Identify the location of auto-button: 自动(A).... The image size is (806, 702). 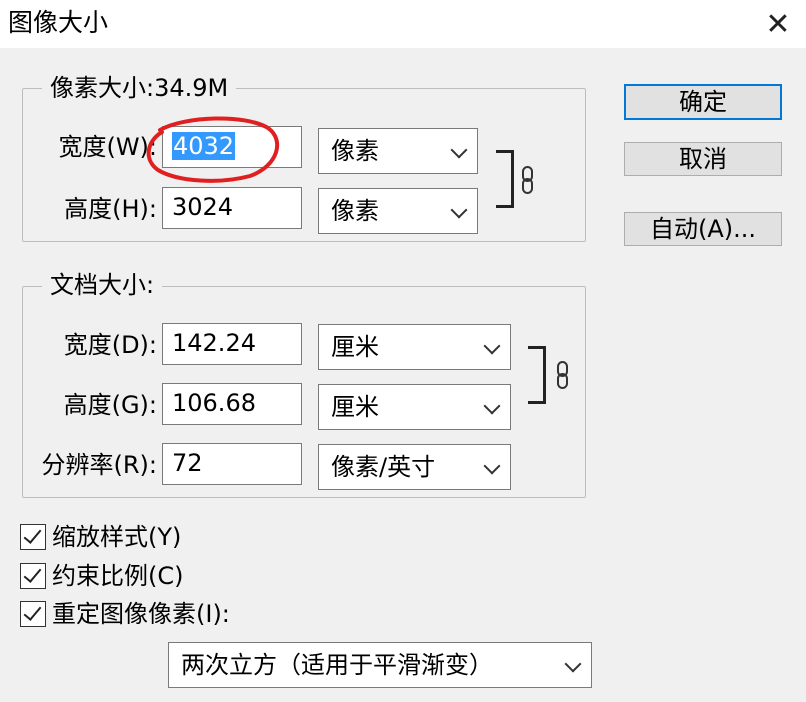
(703, 229).